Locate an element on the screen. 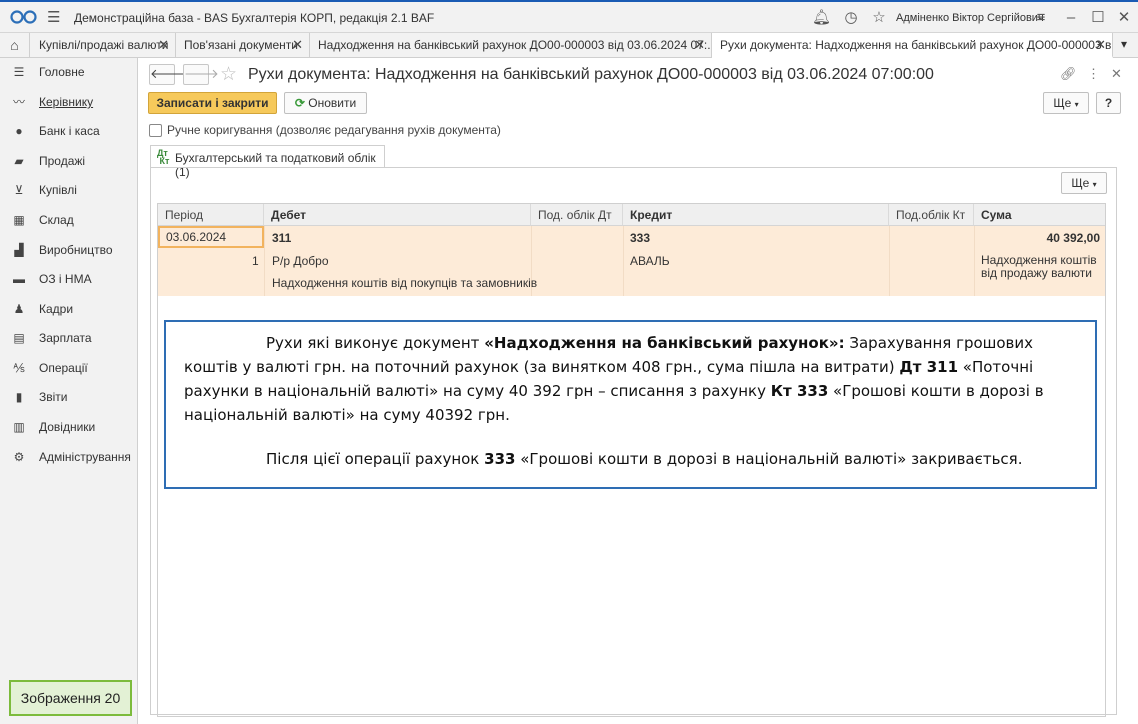 This screenshot has height=724, width=1138. sidebar-item-directories: ▥ Довідники is located at coordinates (69, 427).